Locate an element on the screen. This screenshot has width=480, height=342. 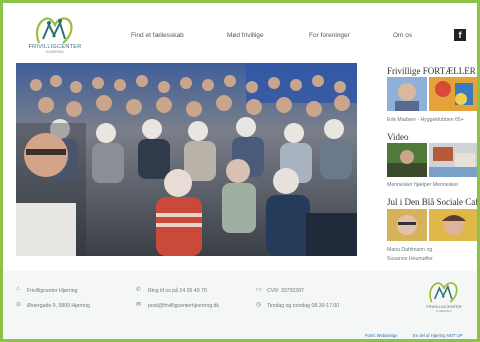
location-pin-icon: ⊙ is located at coordinates (19, 305).